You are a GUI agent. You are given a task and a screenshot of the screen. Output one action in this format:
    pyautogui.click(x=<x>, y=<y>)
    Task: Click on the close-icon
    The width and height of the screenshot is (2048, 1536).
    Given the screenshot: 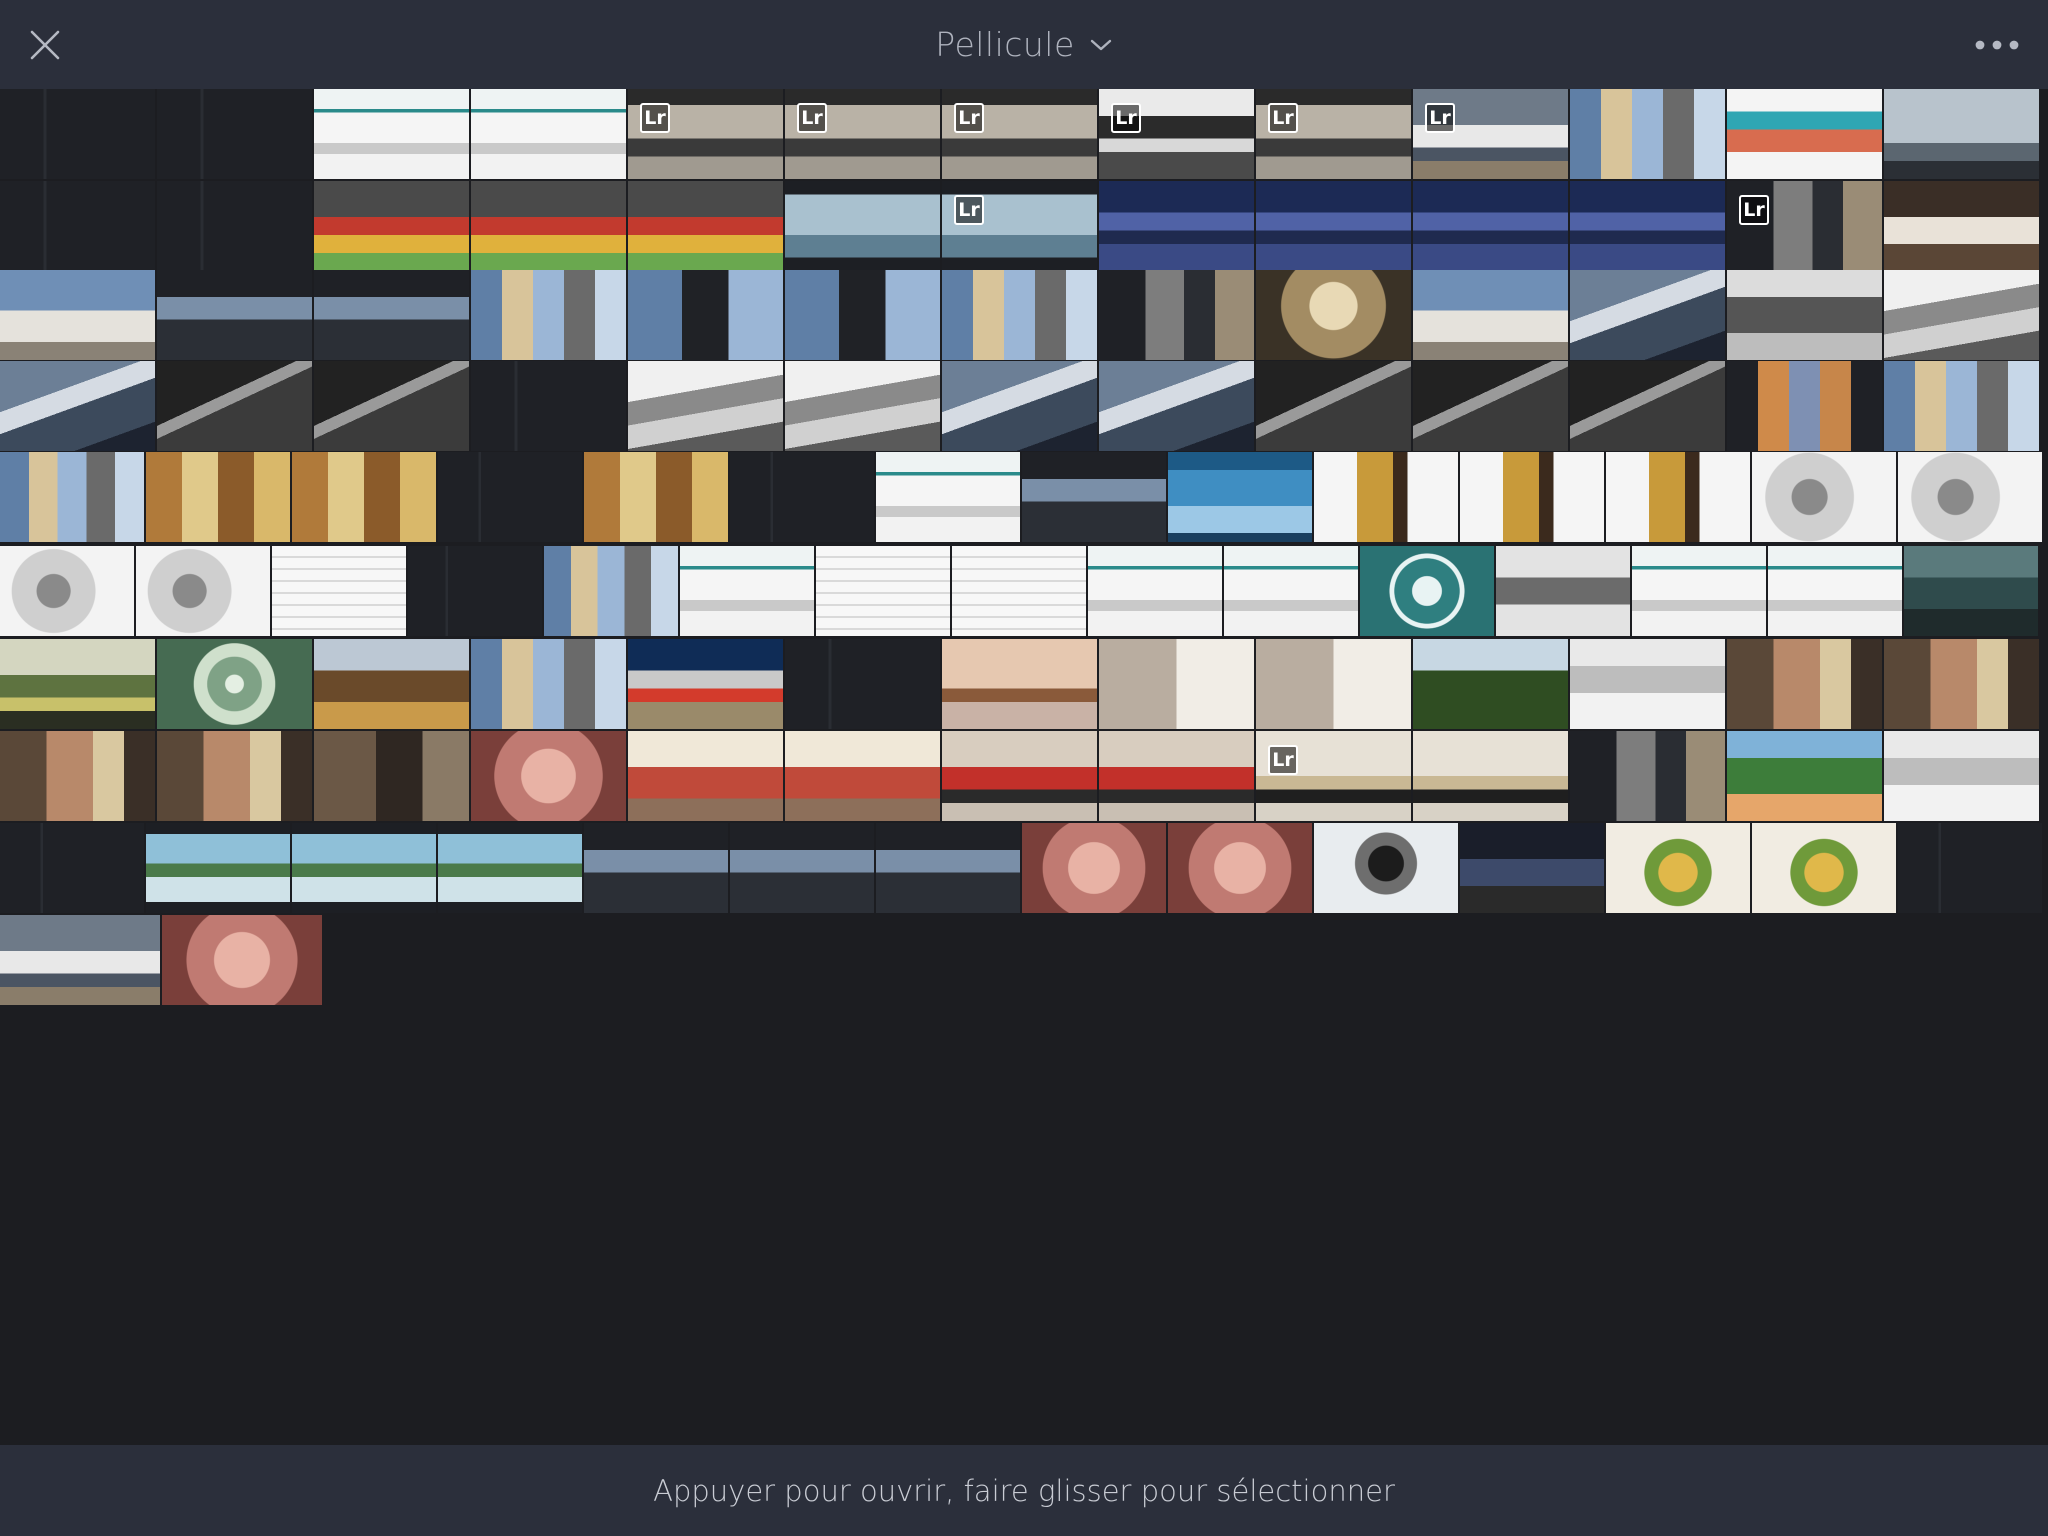 What is the action you would take?
    pyautogui.click(x=45, y=45)
    